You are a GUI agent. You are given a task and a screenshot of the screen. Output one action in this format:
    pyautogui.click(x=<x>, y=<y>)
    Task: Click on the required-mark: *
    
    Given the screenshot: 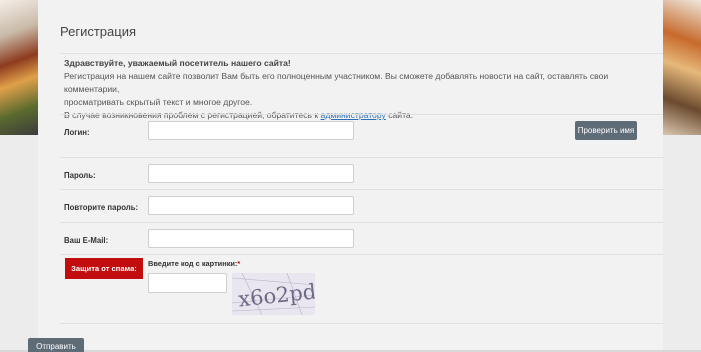 What is the action you would take?
    pyautogui.click(x=239, y=263)
    